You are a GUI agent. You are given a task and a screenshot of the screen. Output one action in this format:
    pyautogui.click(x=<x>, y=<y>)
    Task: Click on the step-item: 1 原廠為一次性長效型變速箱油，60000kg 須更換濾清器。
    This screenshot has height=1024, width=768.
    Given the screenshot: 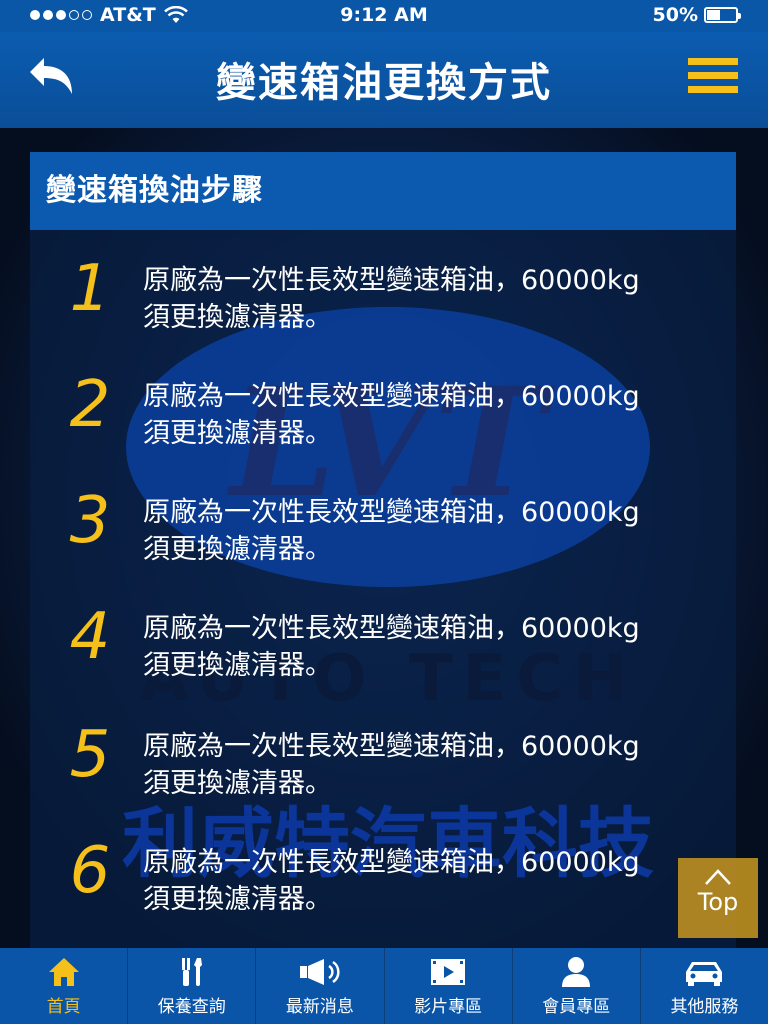 What is the action you would take?
    pyautogui.click(x=383, y=297)
    